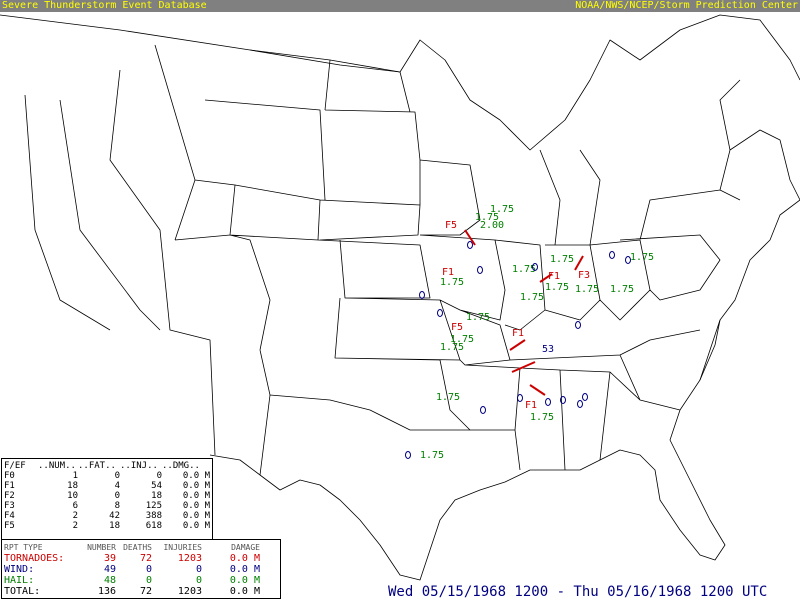 This screenshot has width=800, height=600. What do you see at coordinates (57, 466) in the screenshot?
I see `fef-header-num: ..NUM..` at bounding box center [57, 466].